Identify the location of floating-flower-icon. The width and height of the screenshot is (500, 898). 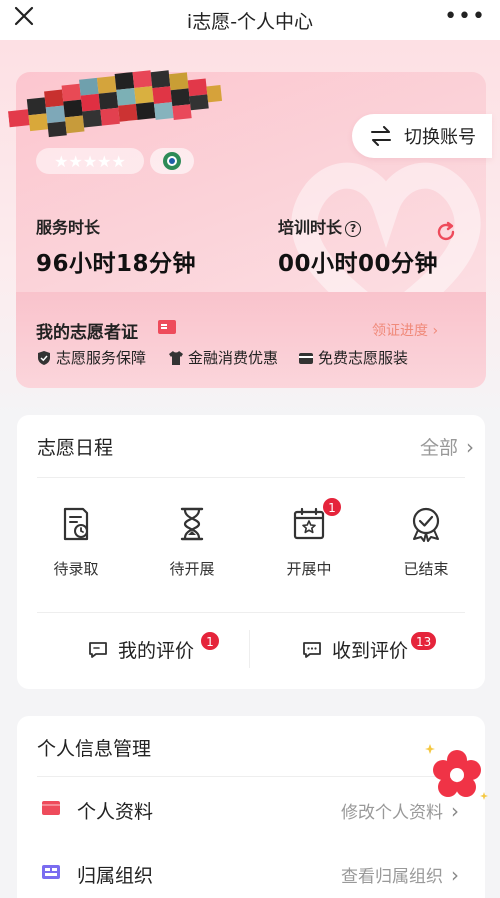
(457, 773).